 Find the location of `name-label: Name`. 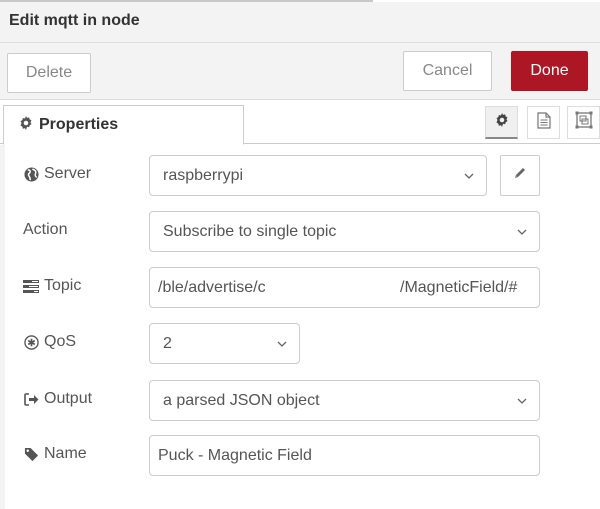

name-label: Name is located at coordinates (55, 454).